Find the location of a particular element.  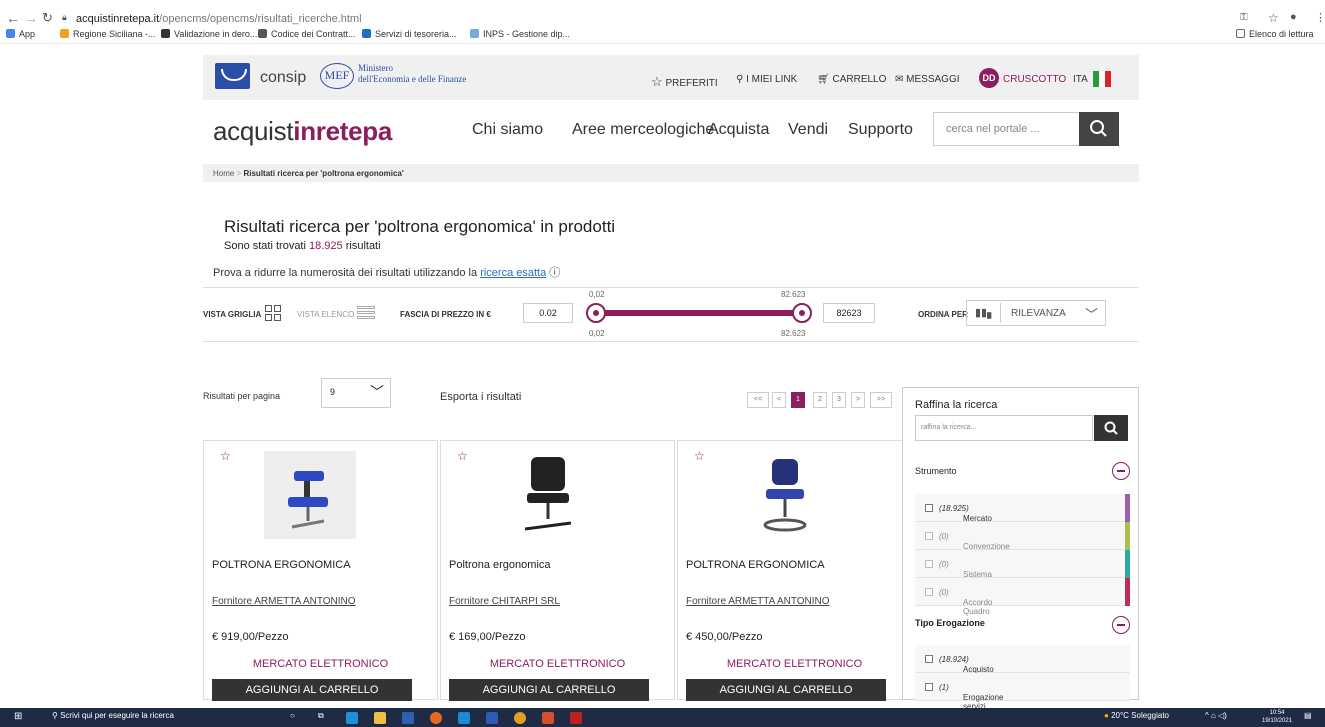

filter-option: Acquisto beni (18.924) is located at coordinates (1022, 664).